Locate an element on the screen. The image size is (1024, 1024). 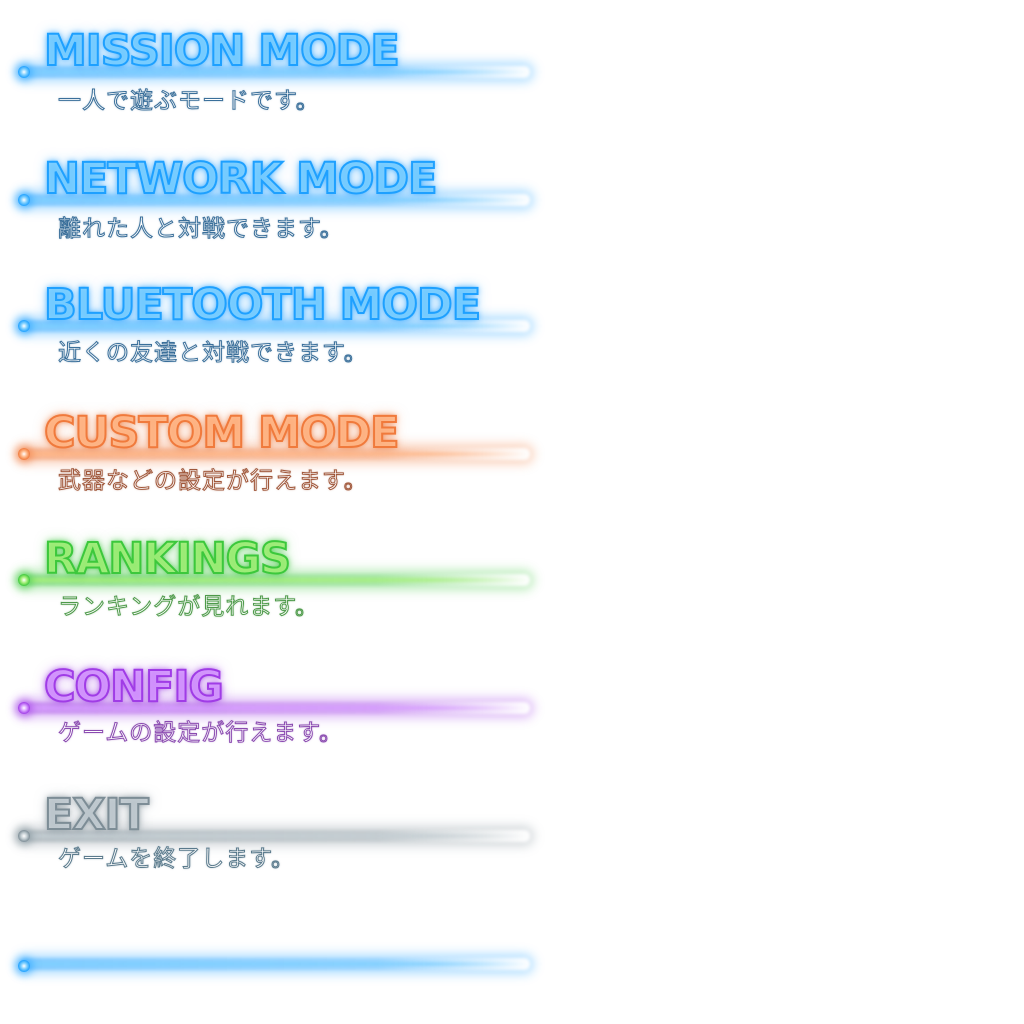
menu-item-custom-mode: CUSTOM MODE 武器などの設定が行えます。 is located at coordinates (280, 448).